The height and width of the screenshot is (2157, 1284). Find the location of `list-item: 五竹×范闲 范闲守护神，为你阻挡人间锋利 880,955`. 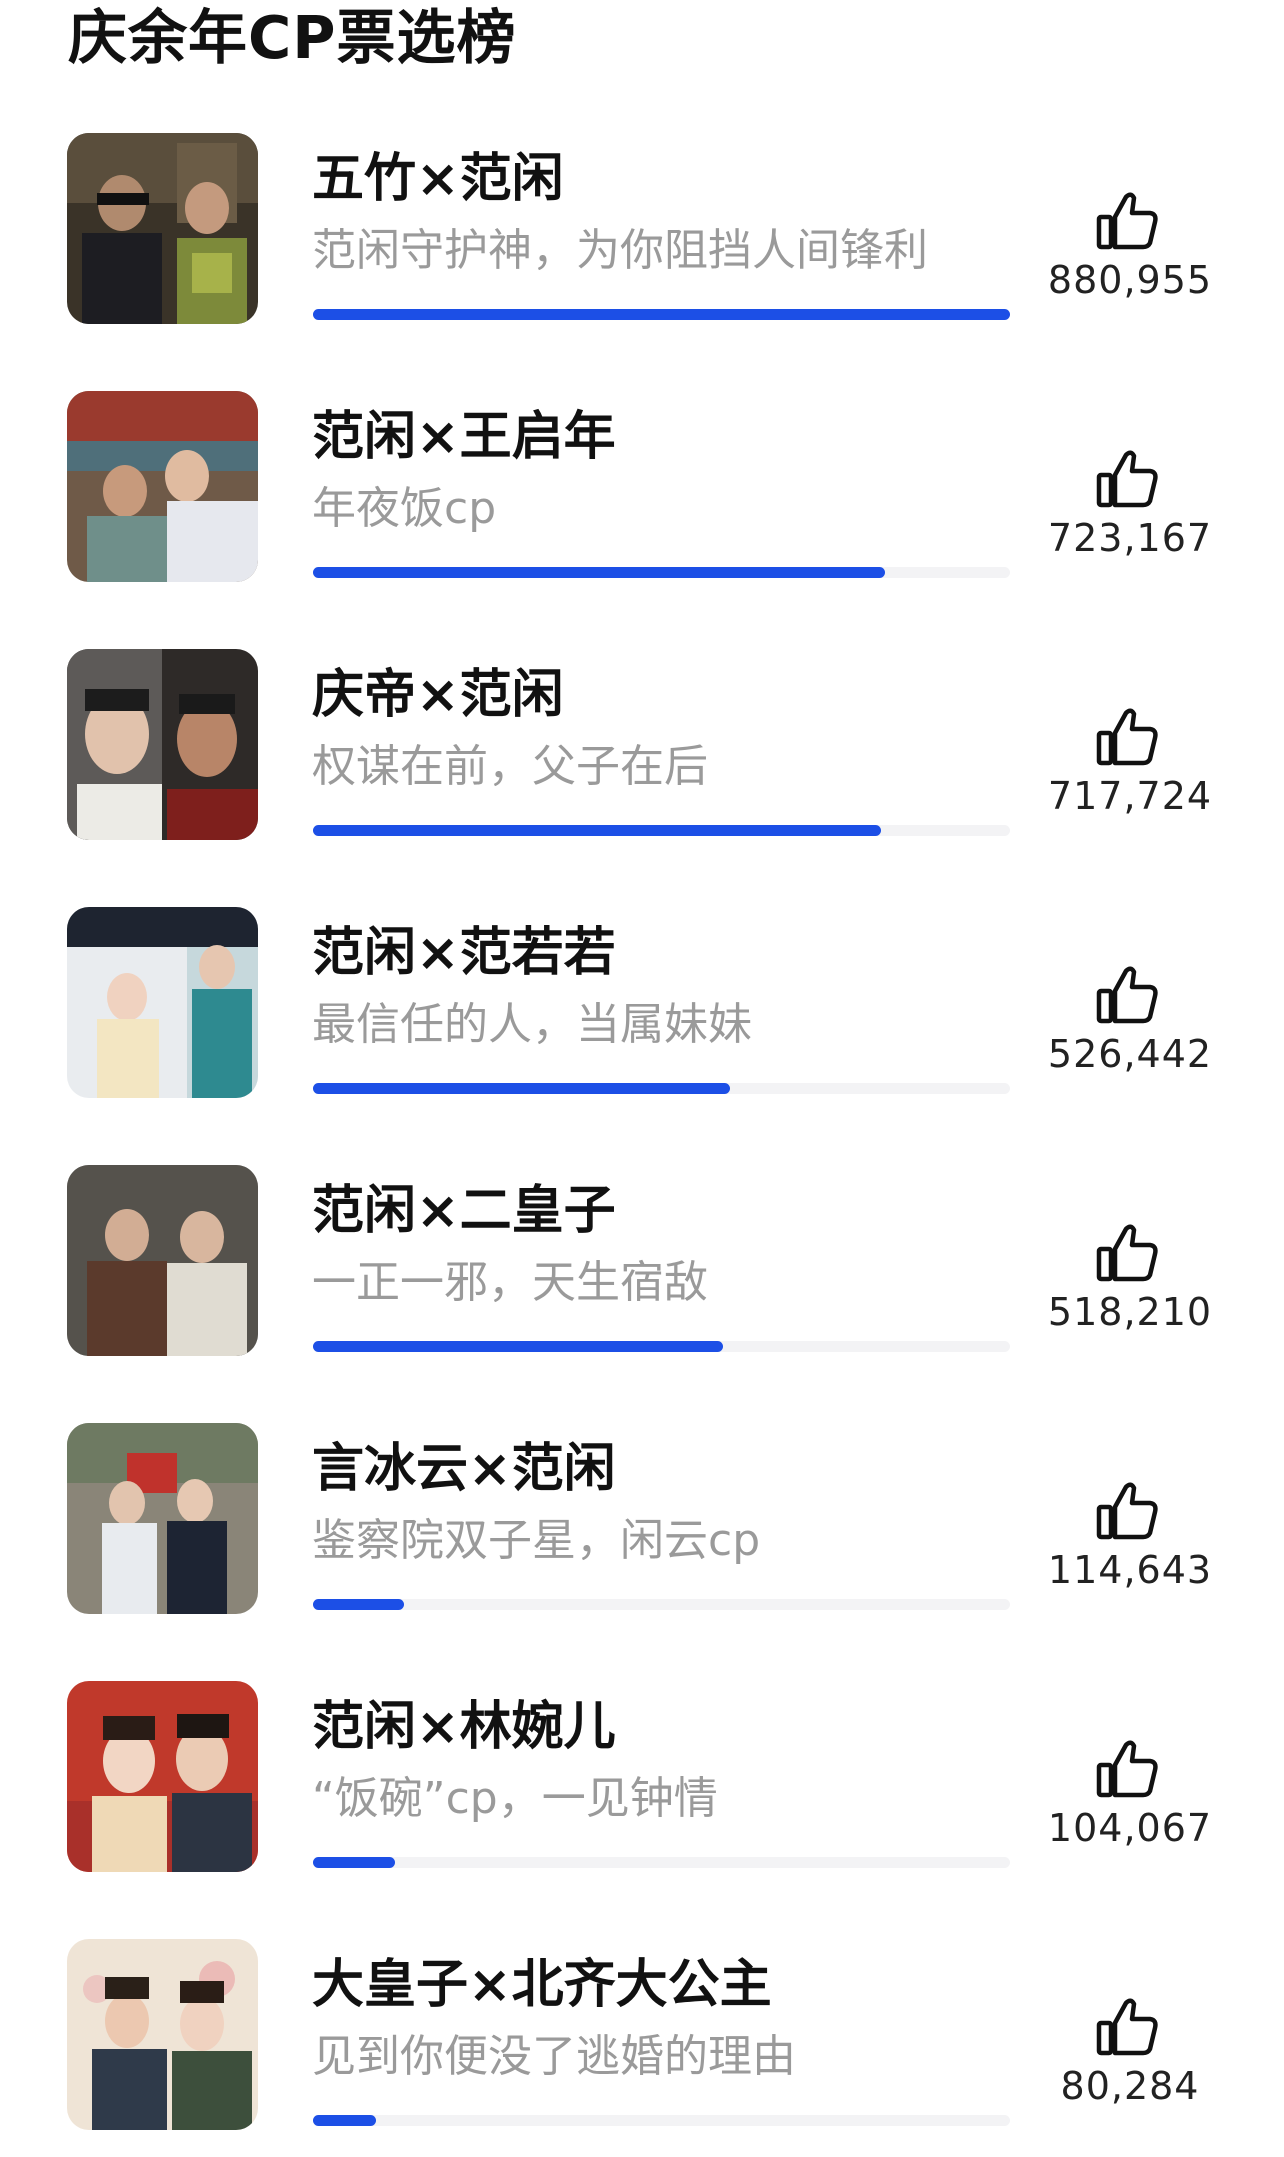

list-item: 五竹×范闲 范闲守护神，为你阻挡人间锋利 880,955 is located at coordinates (642, 233).